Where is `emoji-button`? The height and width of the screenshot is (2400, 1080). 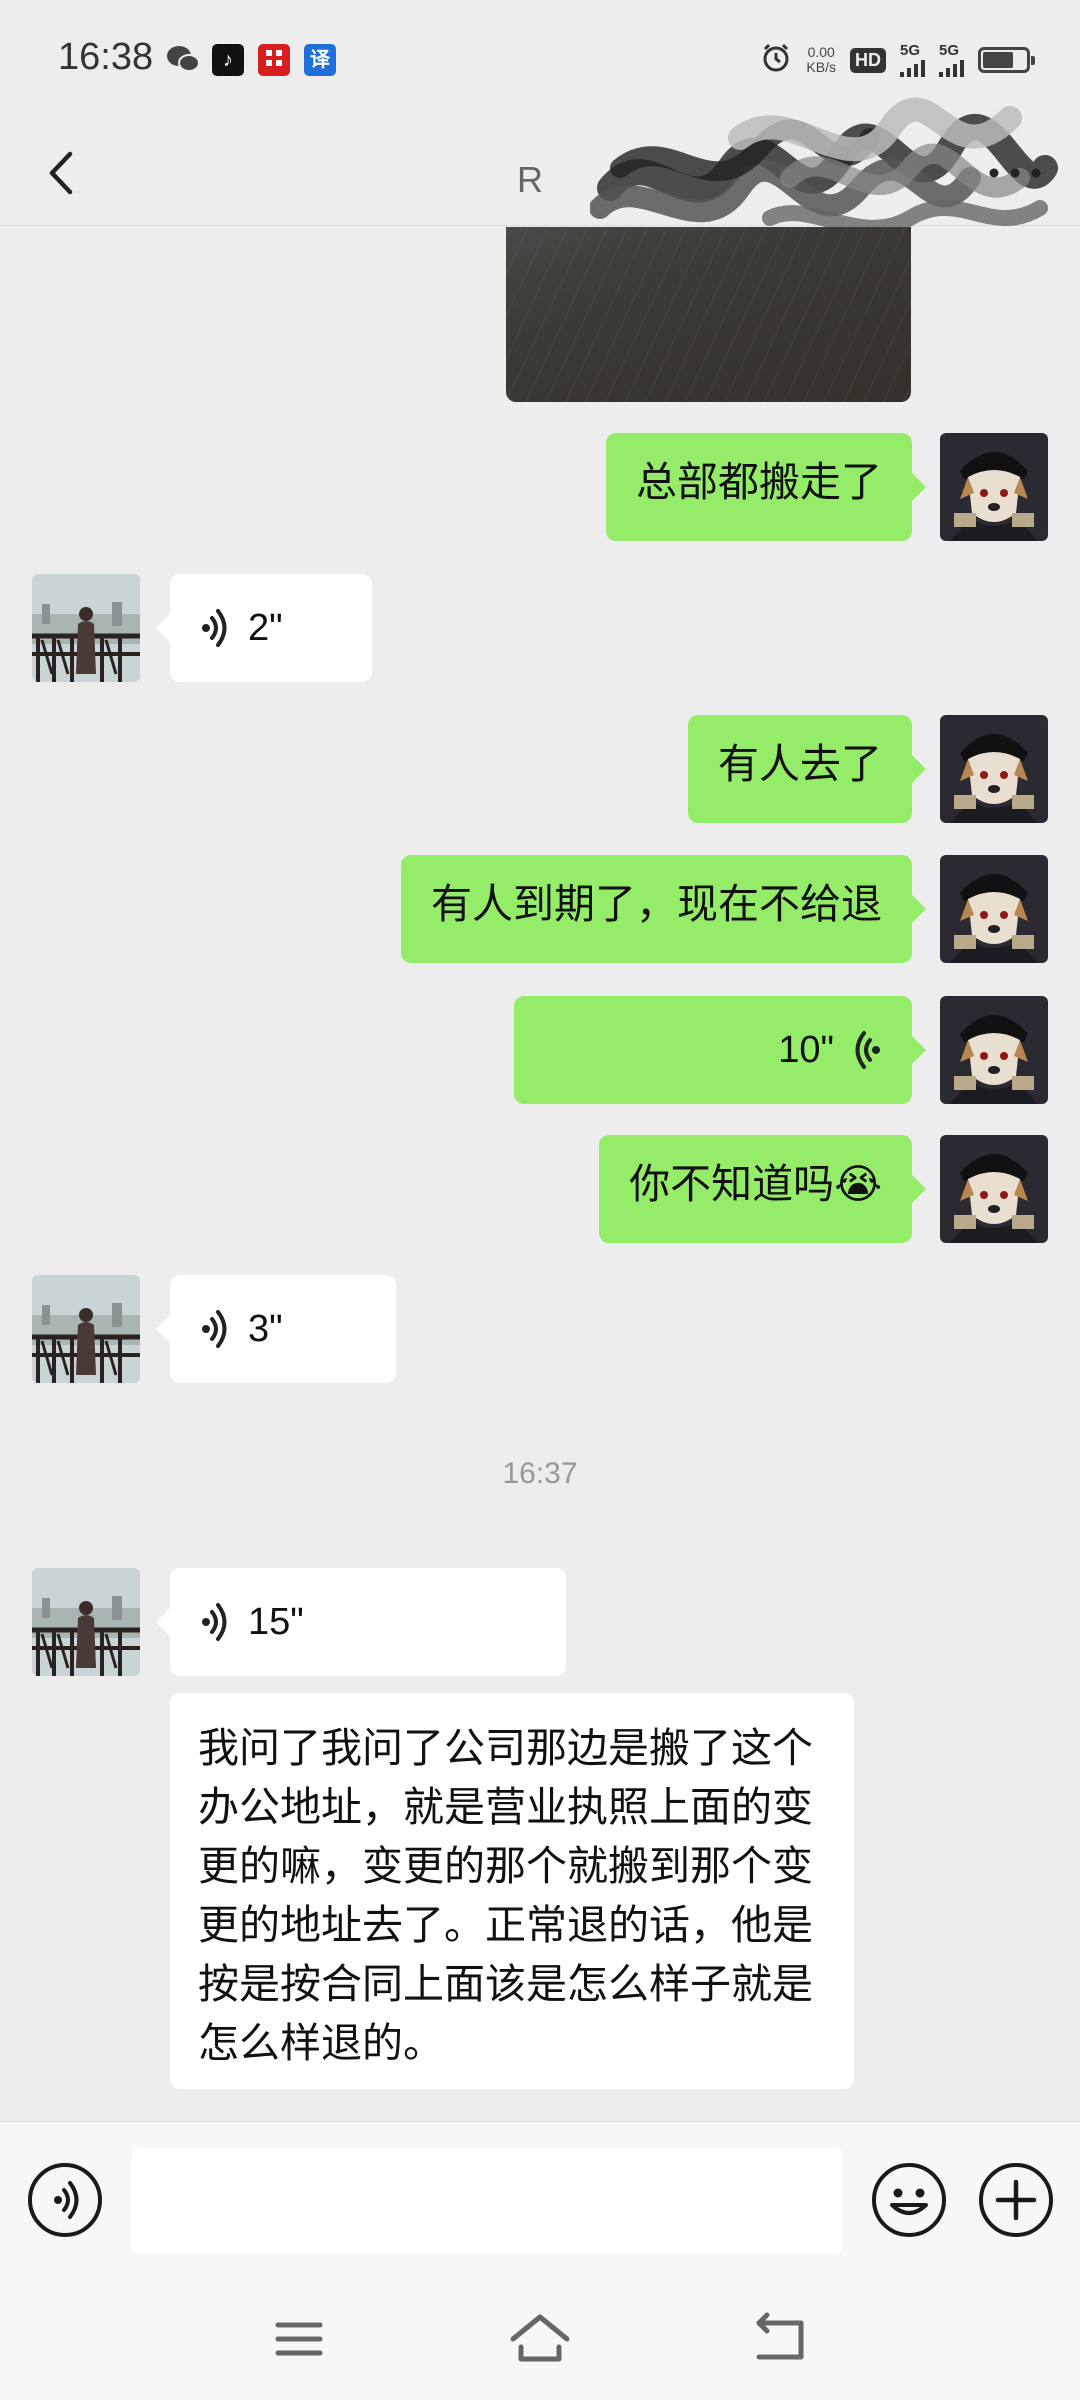
emoji-button is located at coordinates (909, 2200).